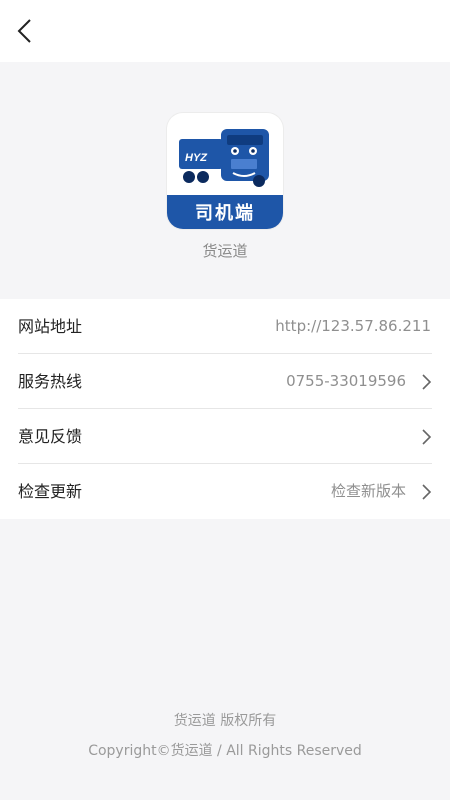  Describe the element at coordinates (225, 751) in the screenshot. I see `copyright-notice-text: Copyright©货运道 / All Rights Reserved` at that location.